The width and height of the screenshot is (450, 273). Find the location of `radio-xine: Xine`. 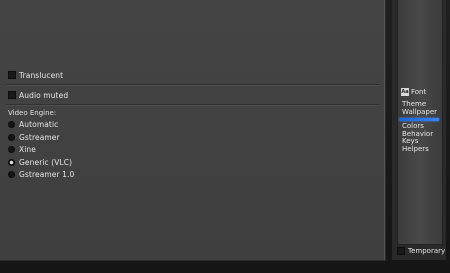

radio-xine: Xine is located at coordinates (22, 149).